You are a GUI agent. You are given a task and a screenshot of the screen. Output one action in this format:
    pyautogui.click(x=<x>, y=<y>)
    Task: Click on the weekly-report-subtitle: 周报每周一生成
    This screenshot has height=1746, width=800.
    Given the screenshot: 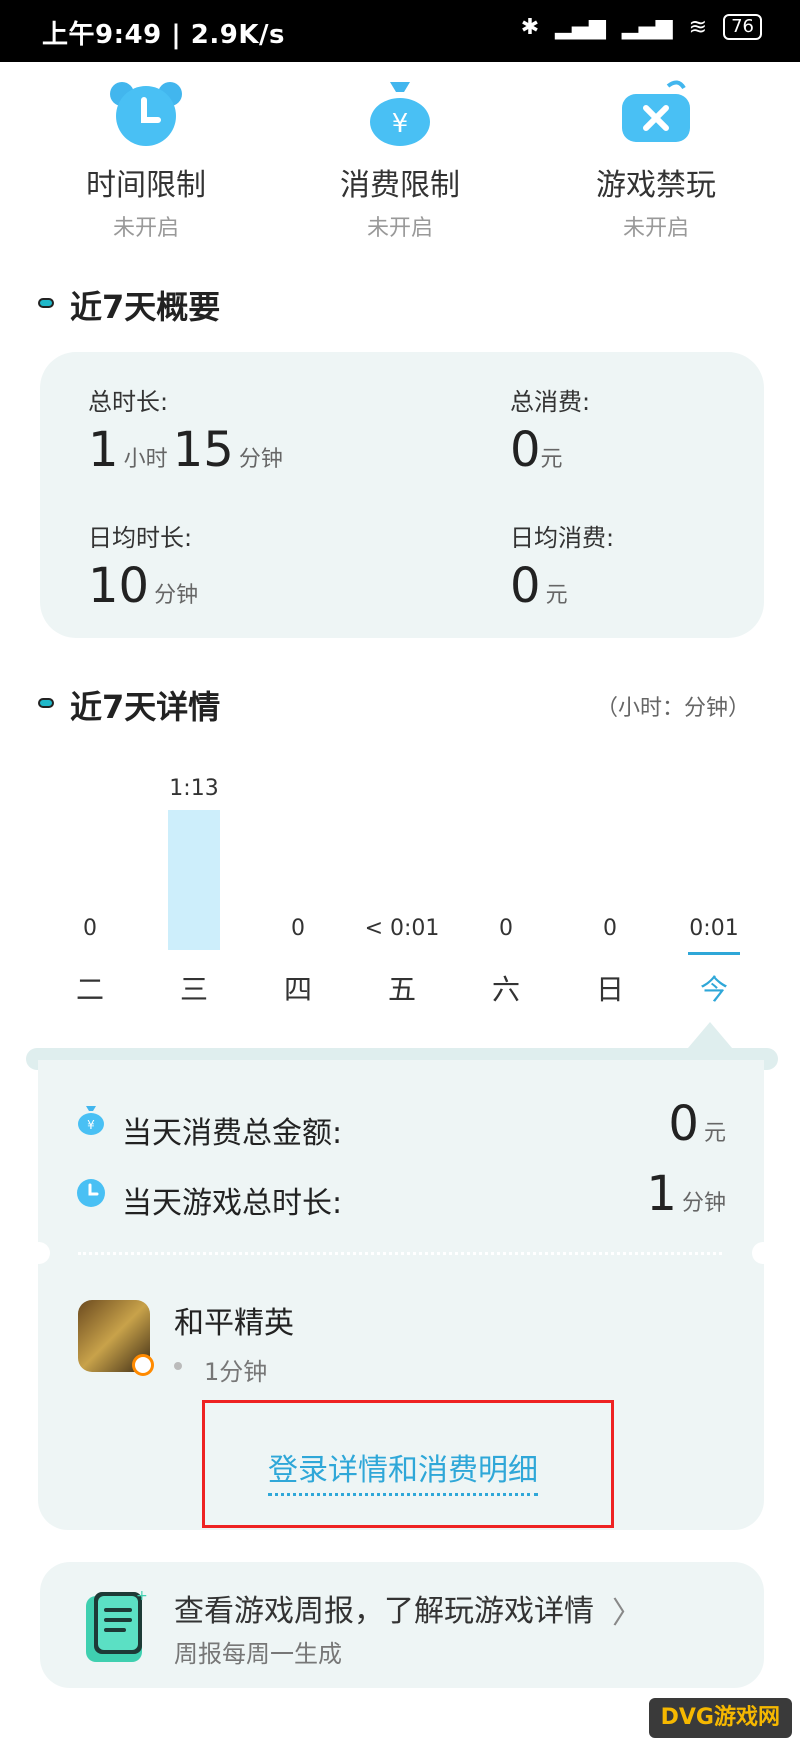 What is the action you would take?
    pyautogui.click(x=258, y=1654)
    